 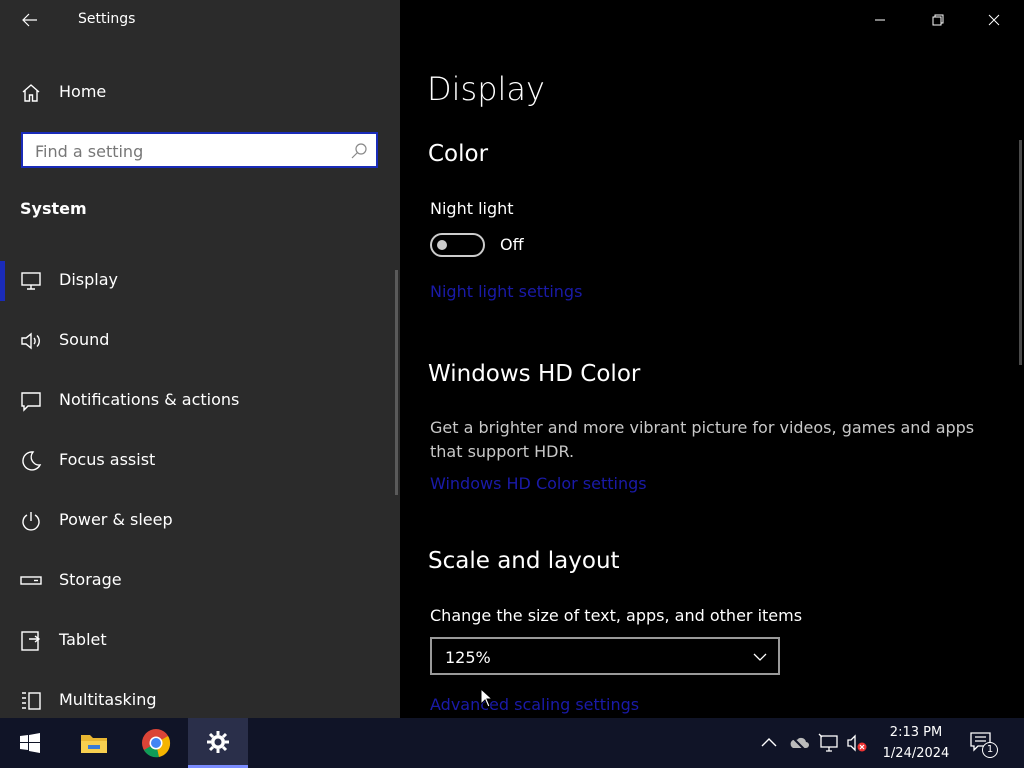 I want to click on mouse-cursor-icon, so click(x=487, y=698).